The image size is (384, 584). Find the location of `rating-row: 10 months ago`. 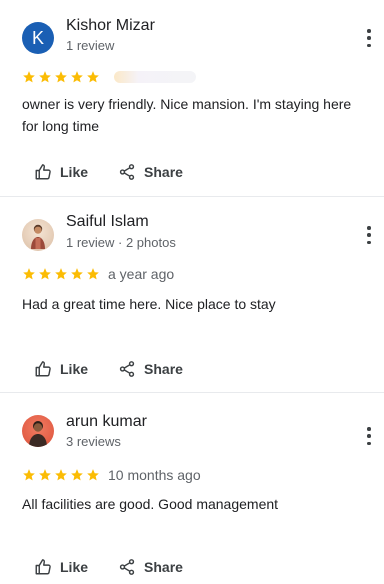

rating-row: 10 months ago is located at coordinates (111, 475).